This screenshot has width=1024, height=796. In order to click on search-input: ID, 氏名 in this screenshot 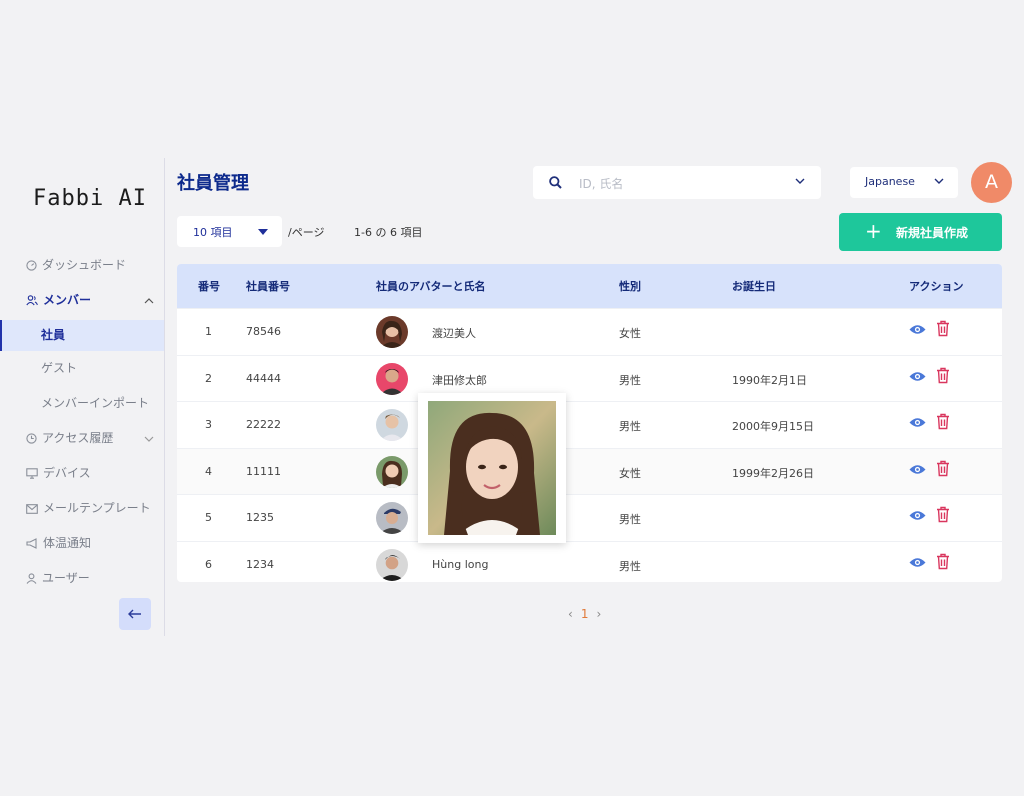, I will do `click(677, 182)`.